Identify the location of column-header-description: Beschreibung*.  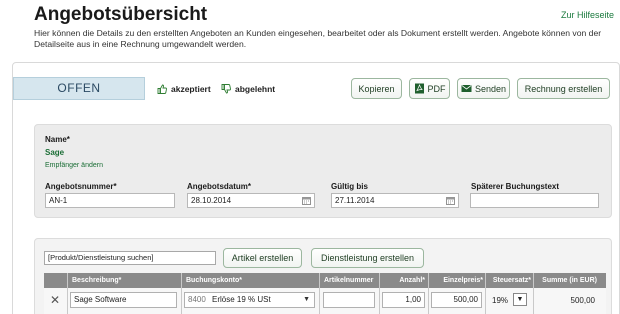
(97, 280).